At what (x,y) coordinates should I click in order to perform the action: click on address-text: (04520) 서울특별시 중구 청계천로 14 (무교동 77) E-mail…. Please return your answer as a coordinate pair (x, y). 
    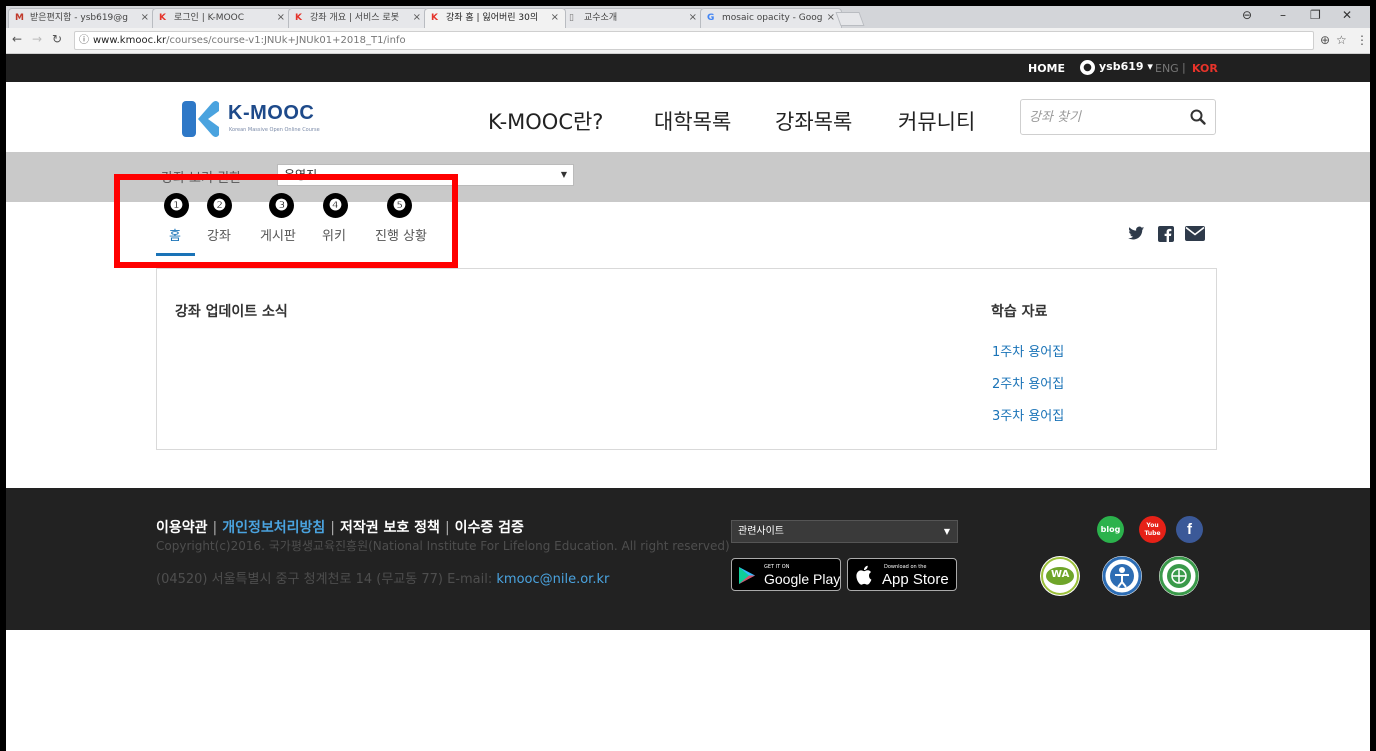
    Looking at the image, I should click on (383, 579).